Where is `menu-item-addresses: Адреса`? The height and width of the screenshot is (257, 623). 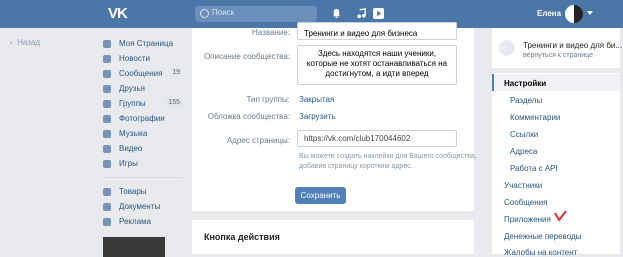
menu-item-addresses: Адреса is located at coordinates (523, 151).